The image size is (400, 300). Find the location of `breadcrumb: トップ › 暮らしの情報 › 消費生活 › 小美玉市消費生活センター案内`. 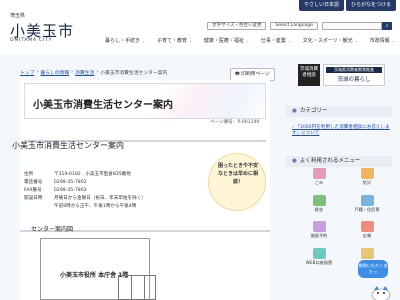

breadcrumb: トップ › 暮らしの情報 › 消費生活 › 小美玉市消費生活センター案内 is located at coordinates (93, 72).